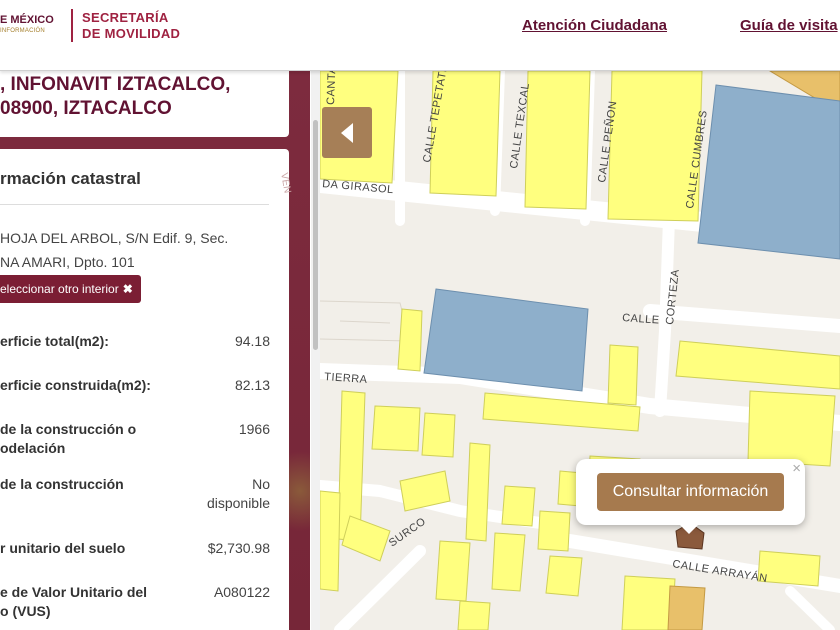 This screenshot has width=840, height=630. What do you see at coordinates (125, 17) in the screenshot?
I see `secretaria-line1: SECRETARÍA` at bounding box center [125, 17].